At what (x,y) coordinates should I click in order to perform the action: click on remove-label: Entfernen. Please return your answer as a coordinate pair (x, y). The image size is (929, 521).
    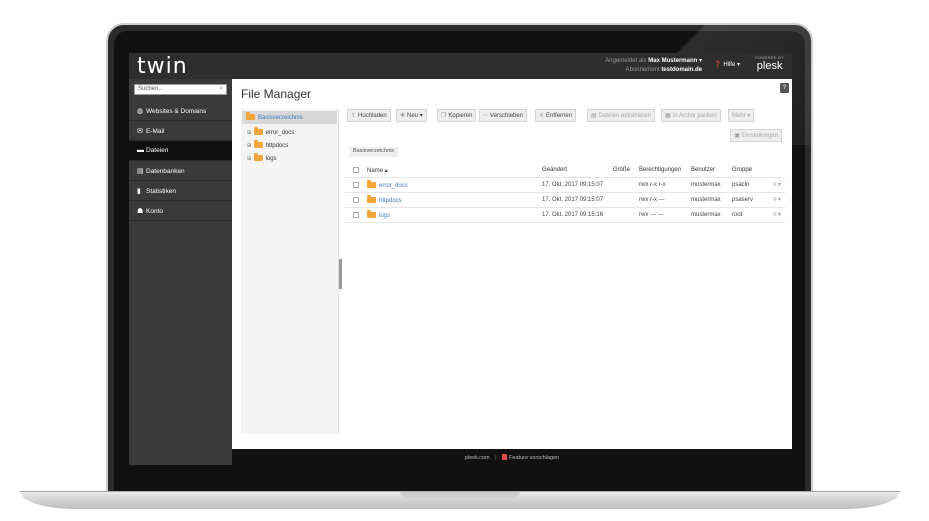
    Looking at the image, I should click on (559, 116).